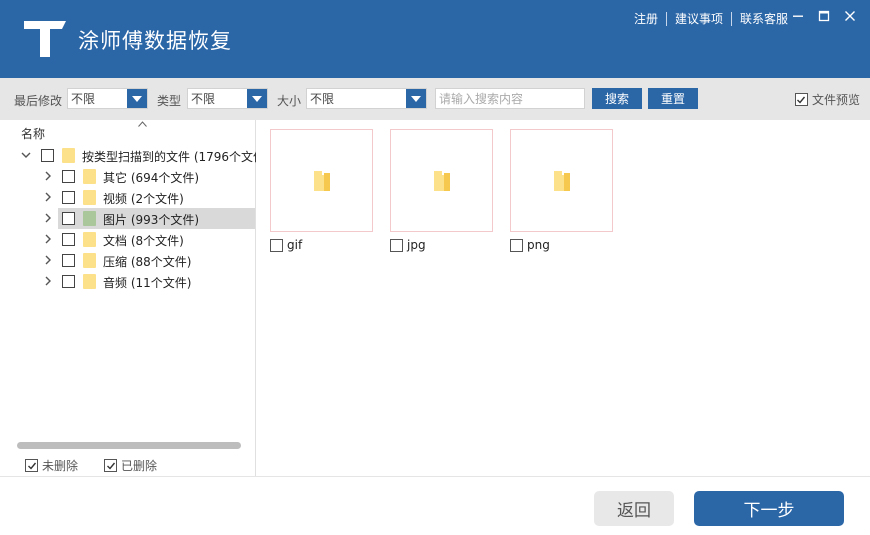 The height and width of the screenshot is (535, 870). I want to click on tree-item-documents: 文档 (8个文件), so click(127, 239).